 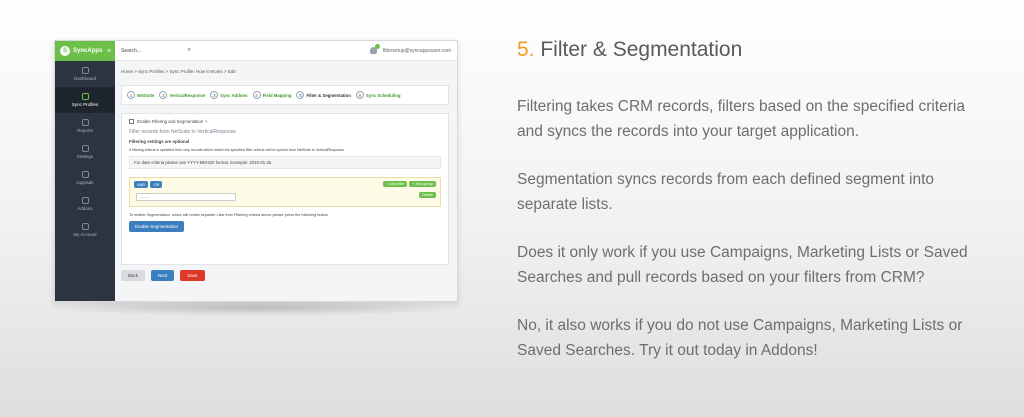 I want to click on bell-icon, so click(x=374, y=49).